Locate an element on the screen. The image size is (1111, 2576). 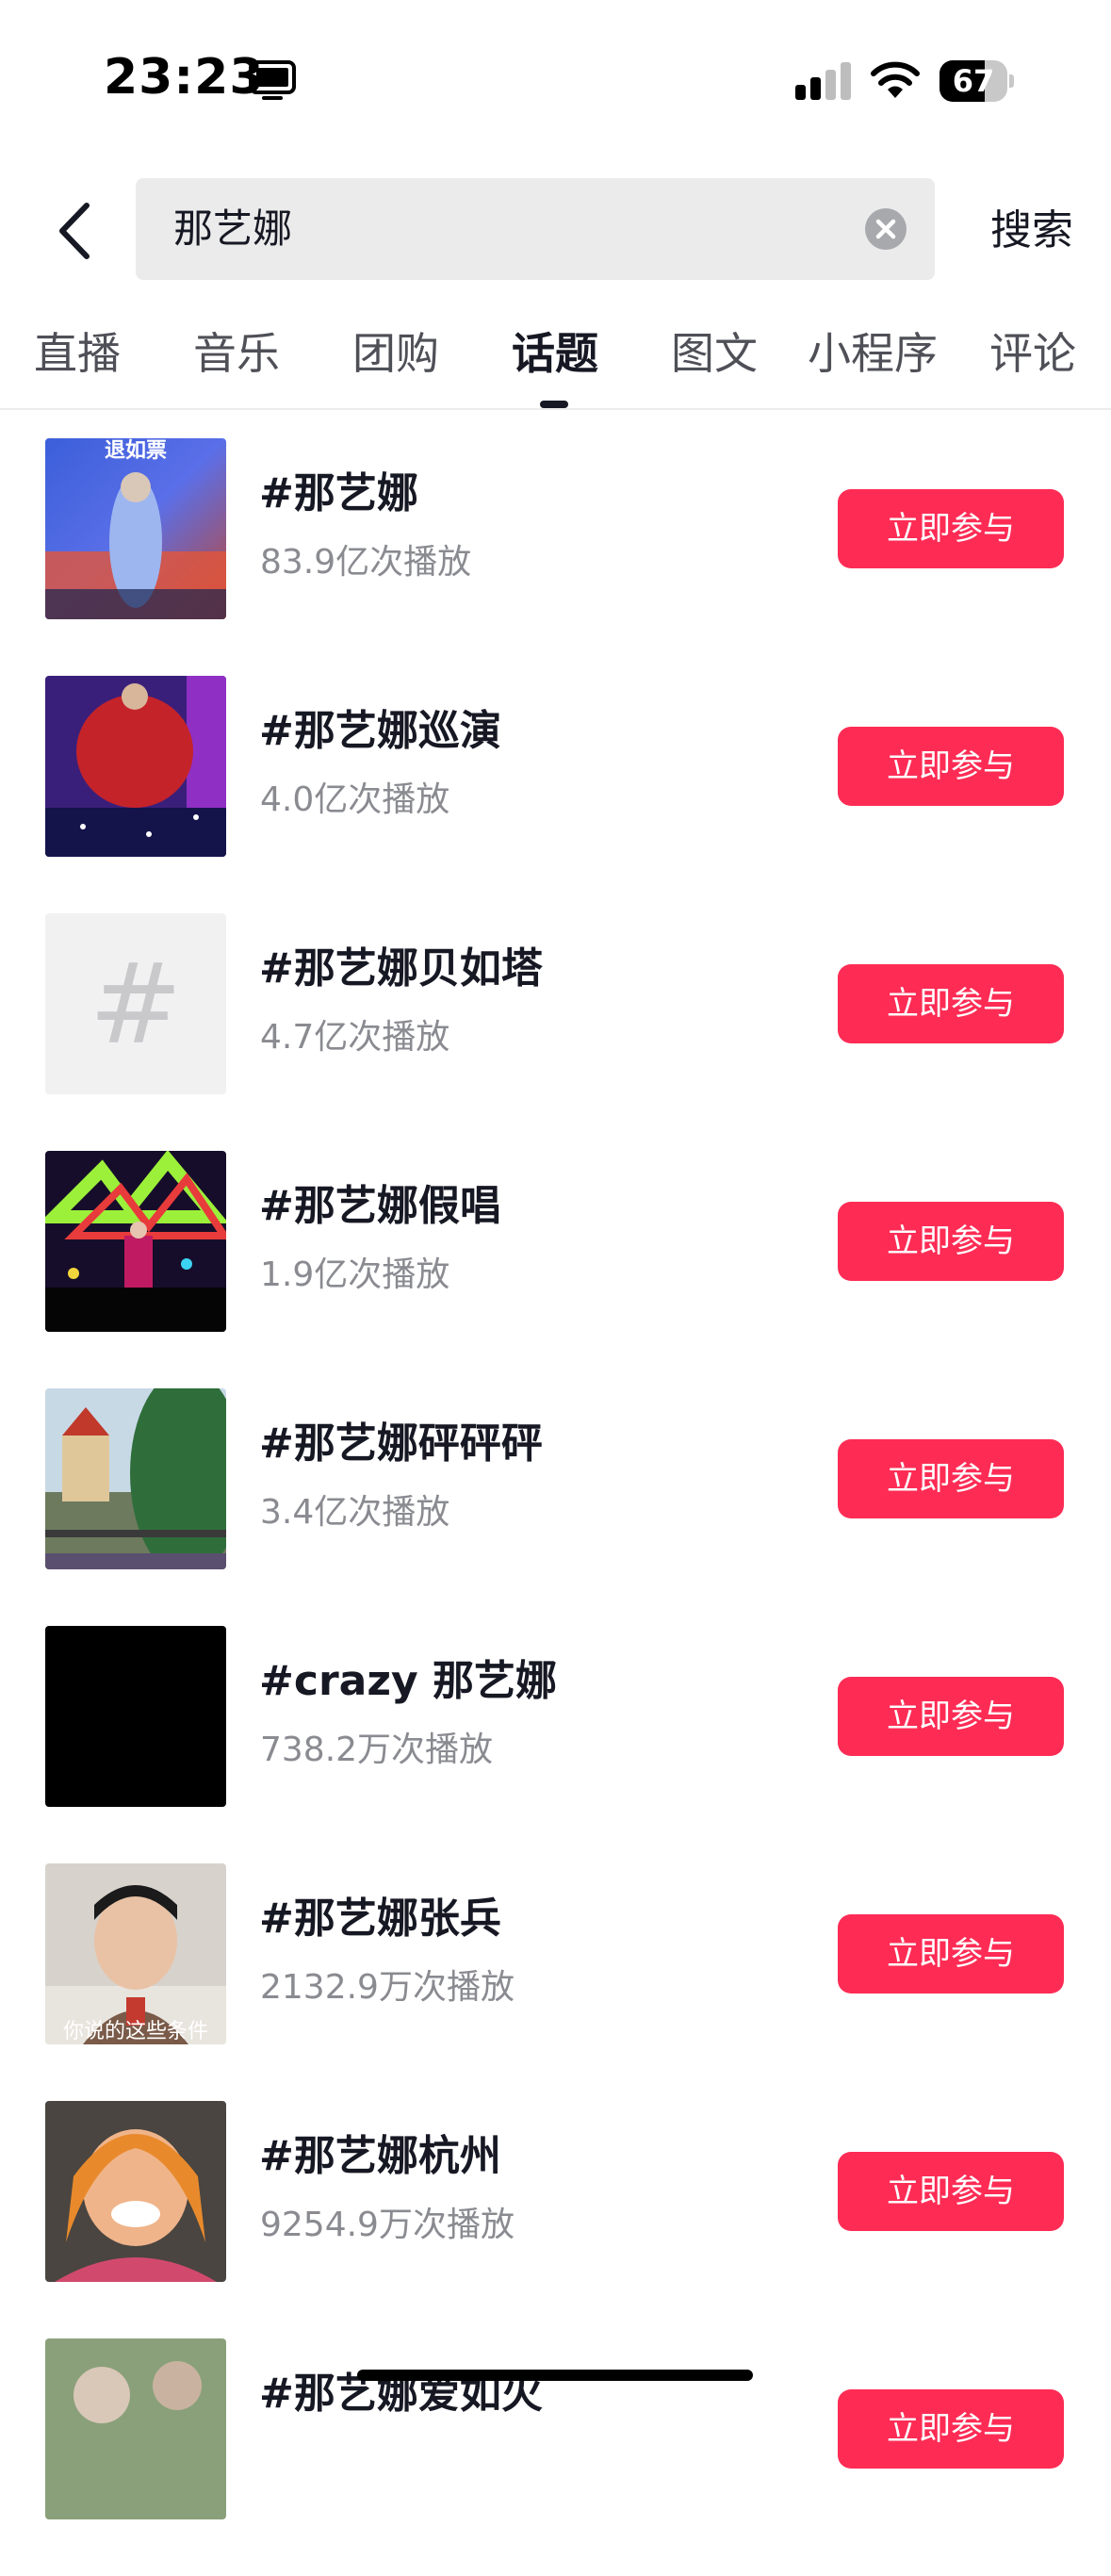
search-input: 那艺娜 is located at coordinates (503, 229).